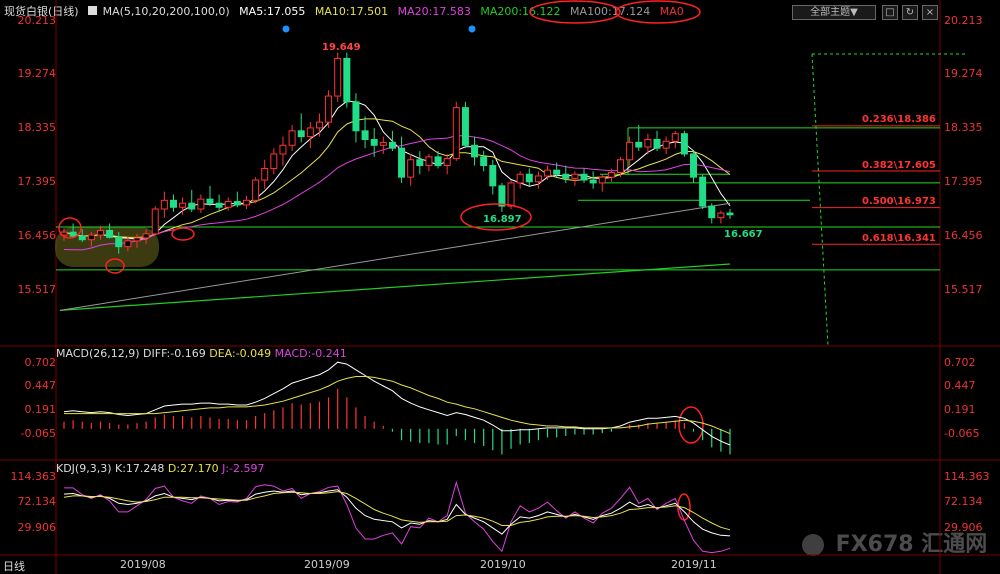  Describe the element at coordinates (397, 403) in the screenshot. I see `macd-diff-line` at that location.